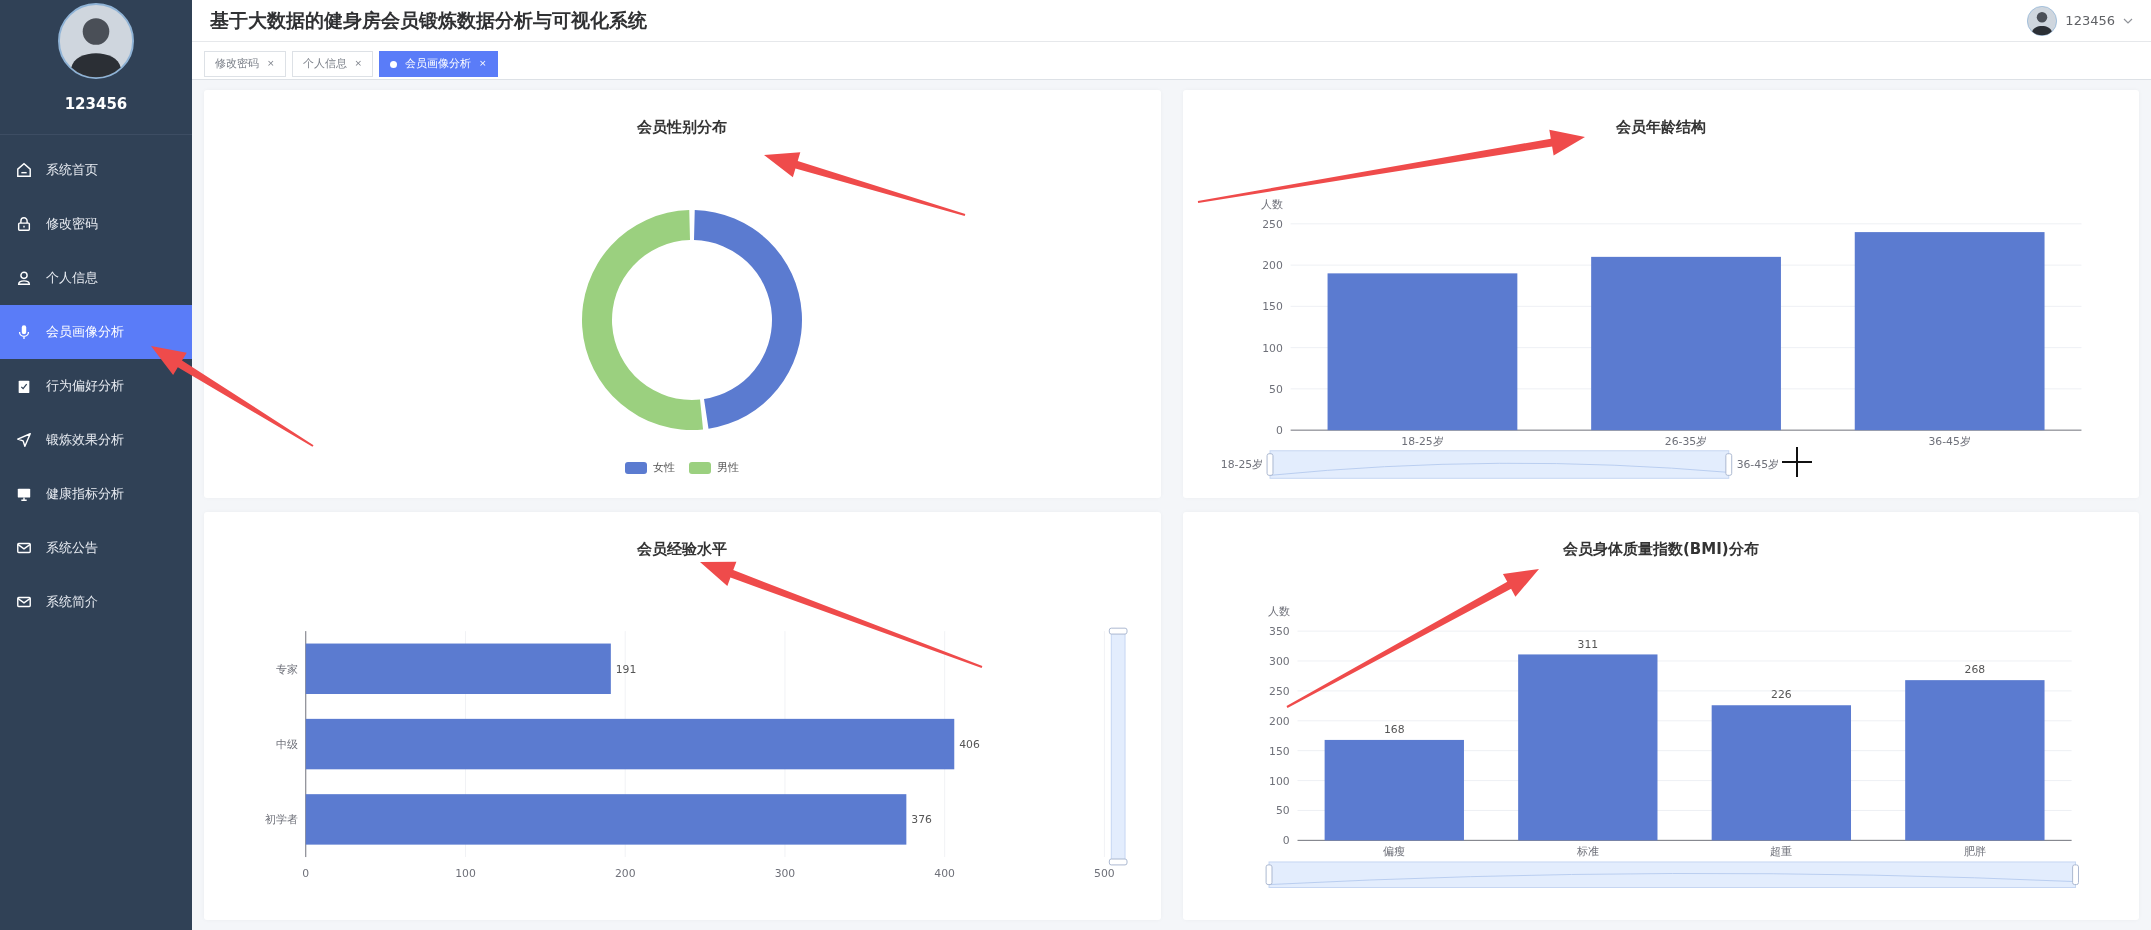 This screenshot has width=2151, height=930. What do you see at coordinates (1394, 852) in the screenshot?
I see `category-label: 偏瘦` at bounding box center [1394, 852].